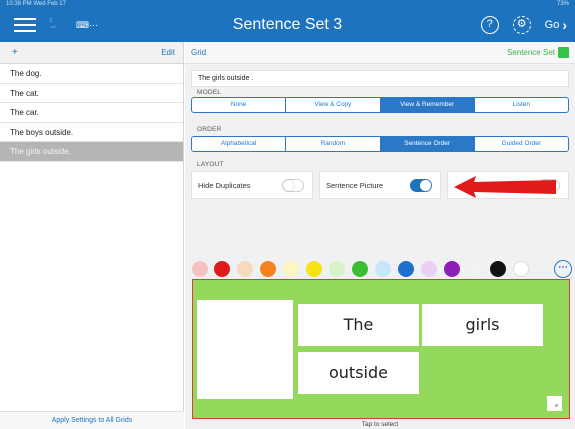  What do you see at coordinates (91, 53) in the screenshot?
I see `sidebar-header: + Edit` at bounding box center [91, 53].